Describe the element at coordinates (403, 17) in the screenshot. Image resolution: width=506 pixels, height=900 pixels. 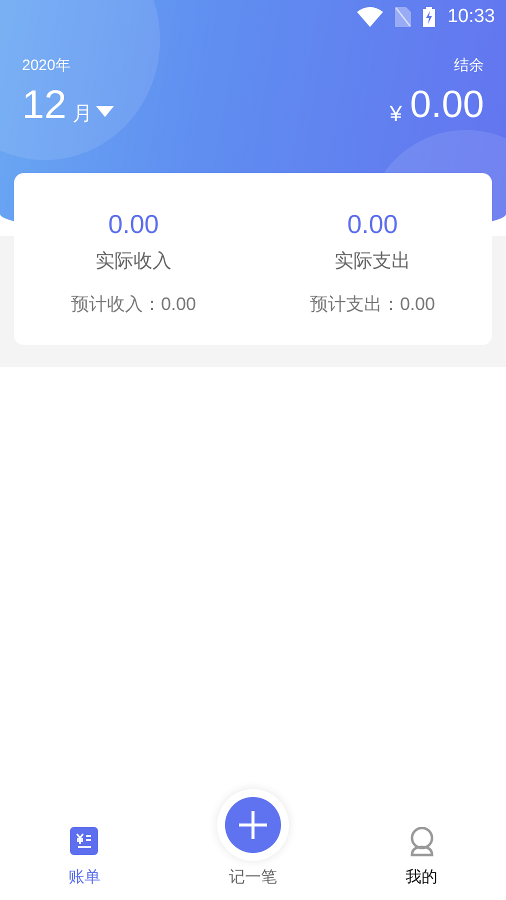
I see `no-sim-icon` at that location.